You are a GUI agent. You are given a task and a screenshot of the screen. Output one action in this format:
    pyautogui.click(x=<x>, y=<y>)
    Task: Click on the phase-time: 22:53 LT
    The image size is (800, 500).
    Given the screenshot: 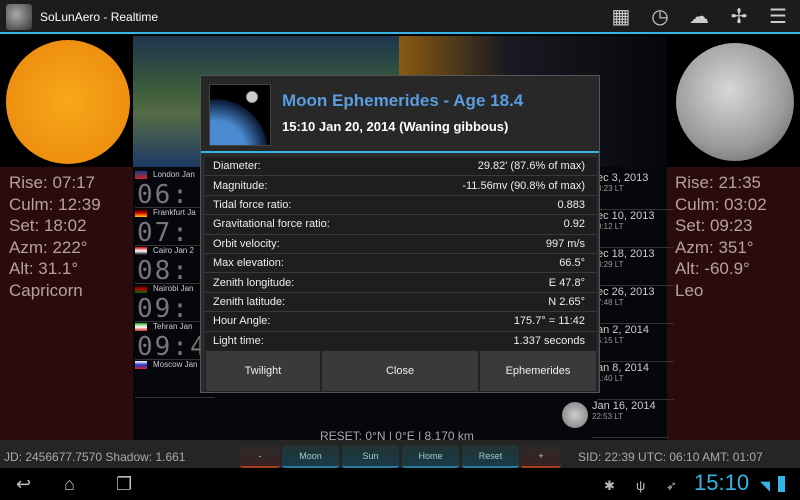 What is the action you would take?
    pyautogui.click(x=607, y=416)
    